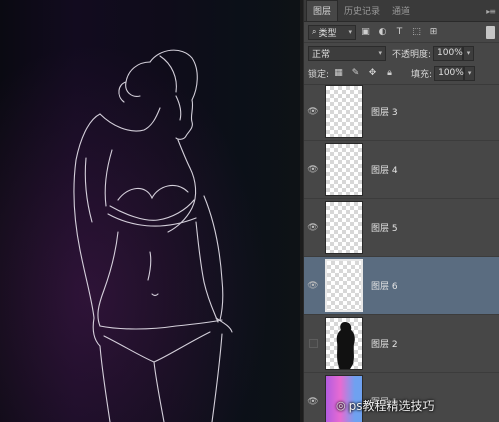  What do you see at coordinates (382, 32) in the screenshot?
I see `adjustment-filter-icon: ◐` at bounding box center [382, 32].